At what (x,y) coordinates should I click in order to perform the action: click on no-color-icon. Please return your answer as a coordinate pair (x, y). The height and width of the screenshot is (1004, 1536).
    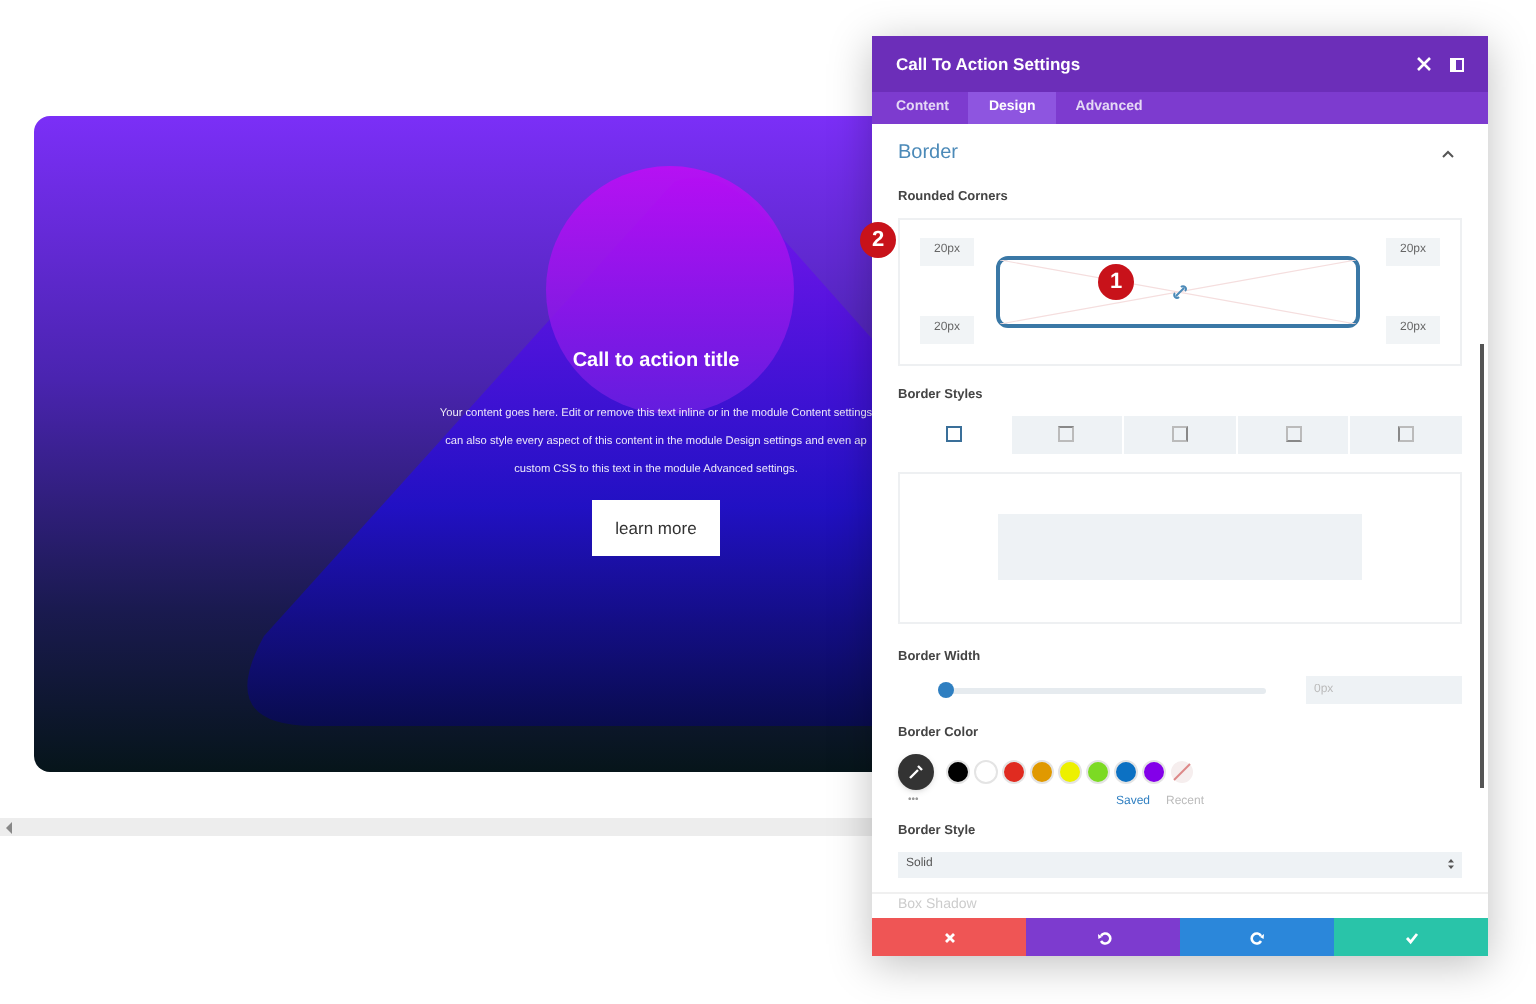
    Looking at the image, I should click on (1182, 772).